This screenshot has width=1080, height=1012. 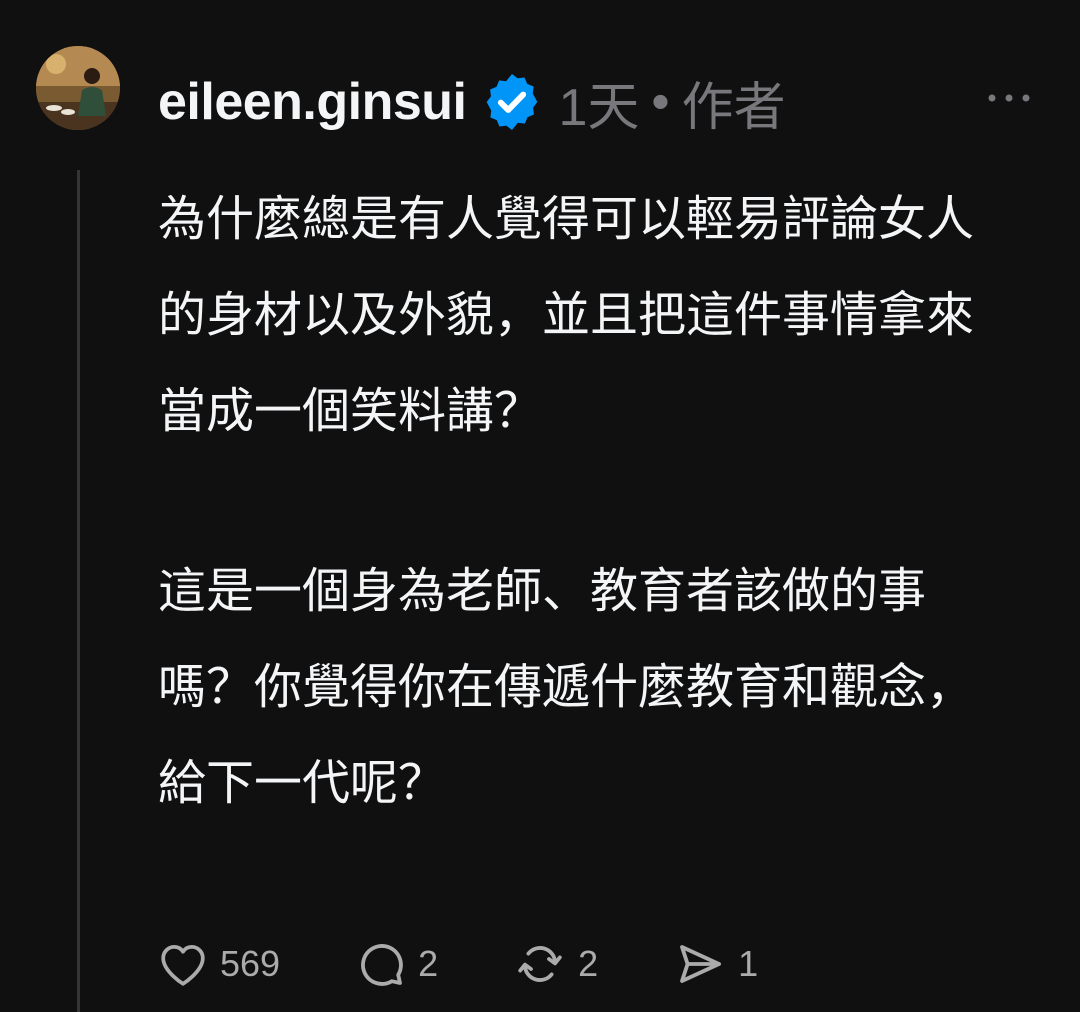 I want to click on share-button: 1, so click(x=716, y=964).